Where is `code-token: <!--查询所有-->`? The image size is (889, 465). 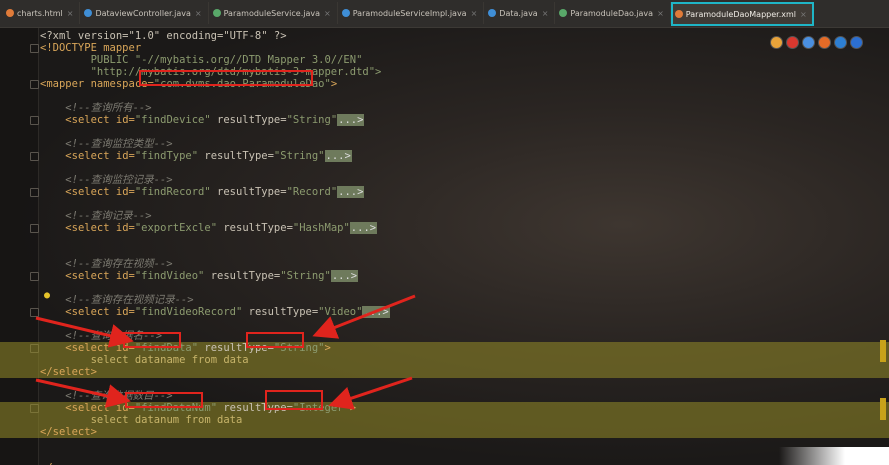
code-token: <!--查询所有--> is located at coordinates (108, 108).